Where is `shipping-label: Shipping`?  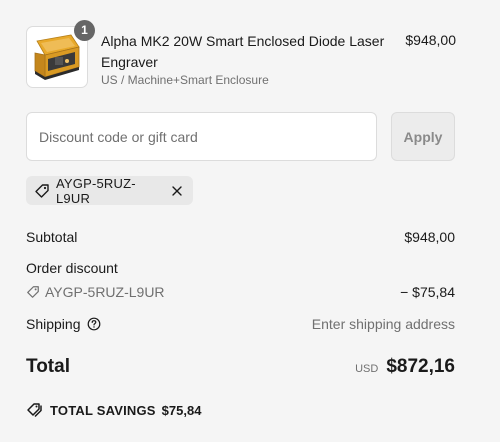
shipping-label: Shipping is located at coordinates (53, 324).